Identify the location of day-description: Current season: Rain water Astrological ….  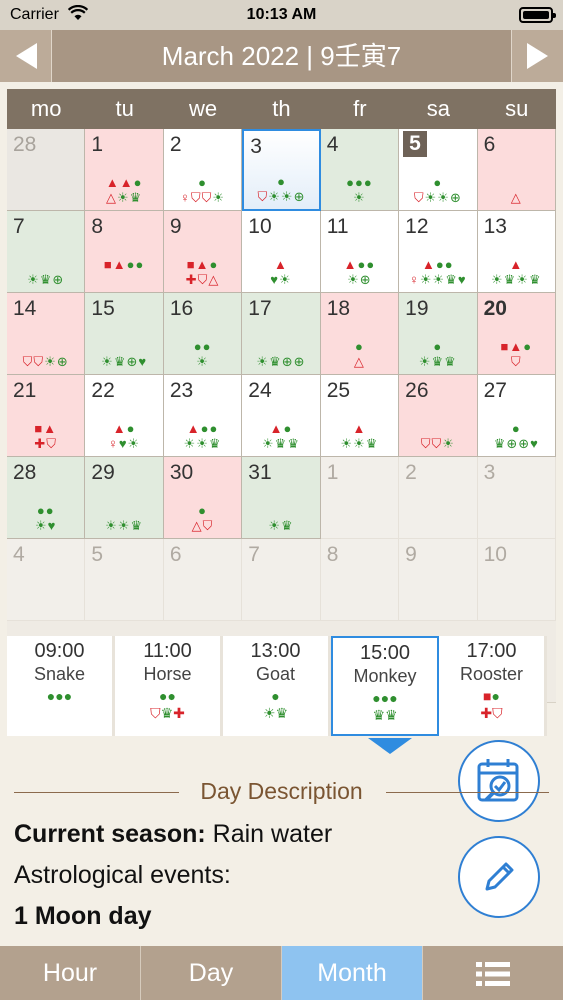
(229, 877).